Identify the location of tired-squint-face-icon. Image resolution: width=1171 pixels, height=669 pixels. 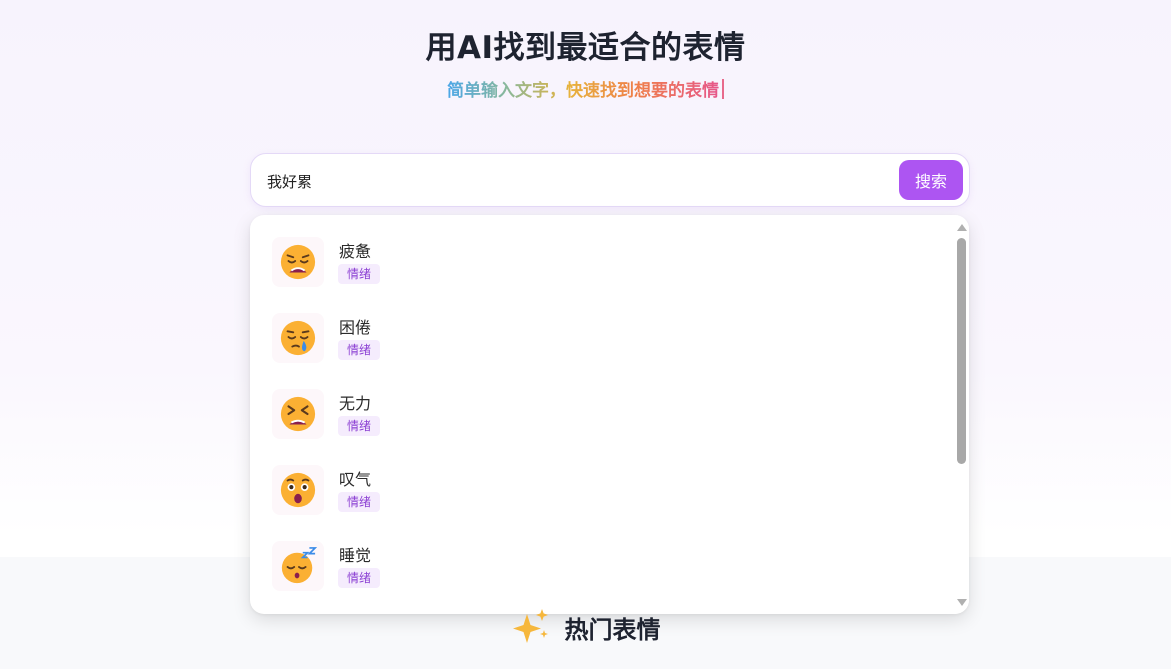
(298, 414).